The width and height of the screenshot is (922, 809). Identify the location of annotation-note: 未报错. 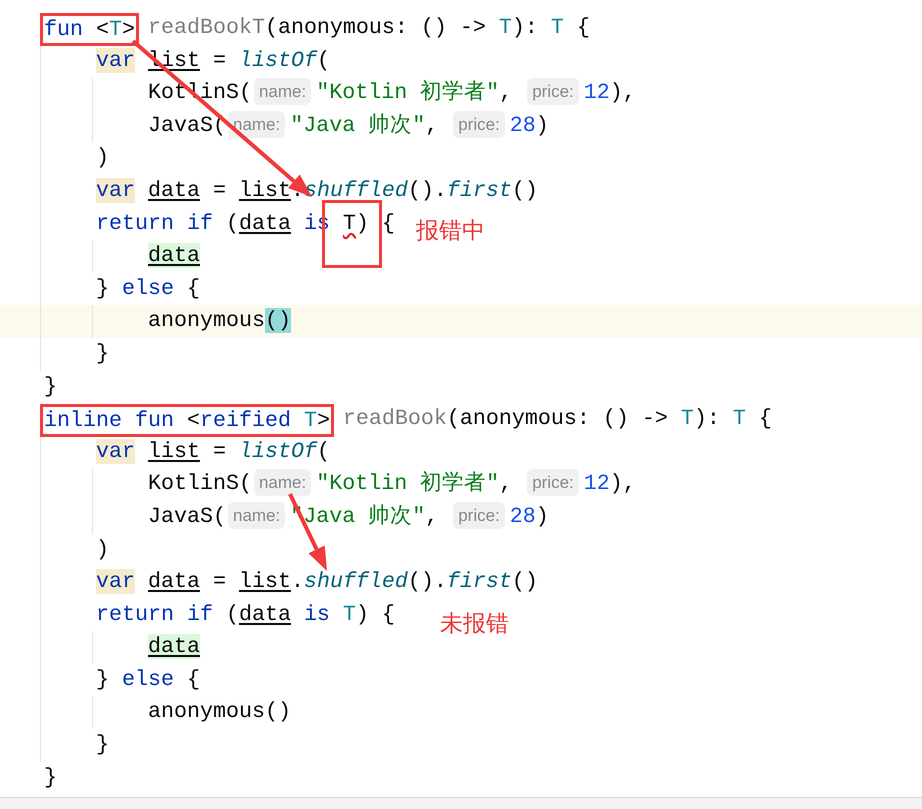
(474, 623).